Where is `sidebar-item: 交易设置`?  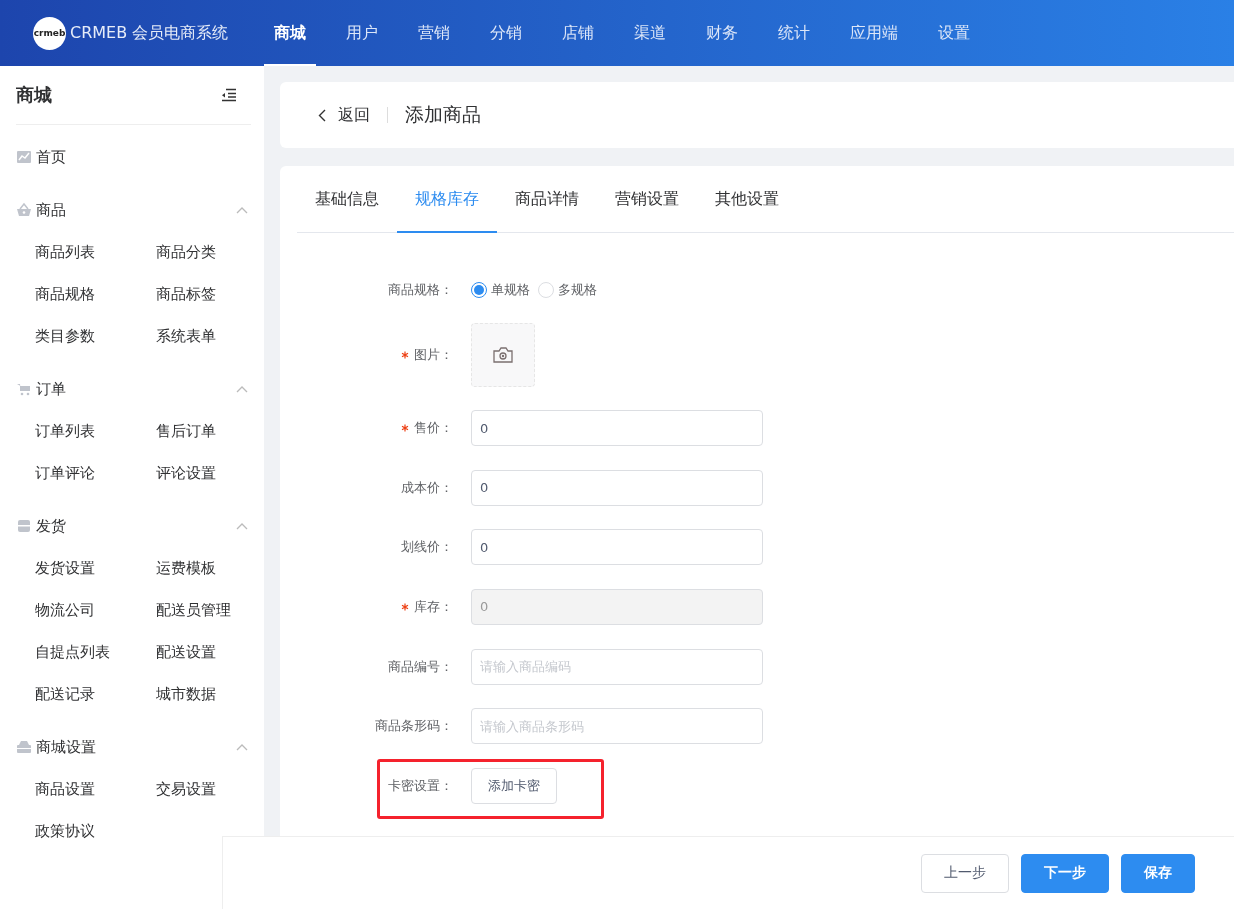 sidebar-item: 交易设置 is located at coordinates (200, 789).